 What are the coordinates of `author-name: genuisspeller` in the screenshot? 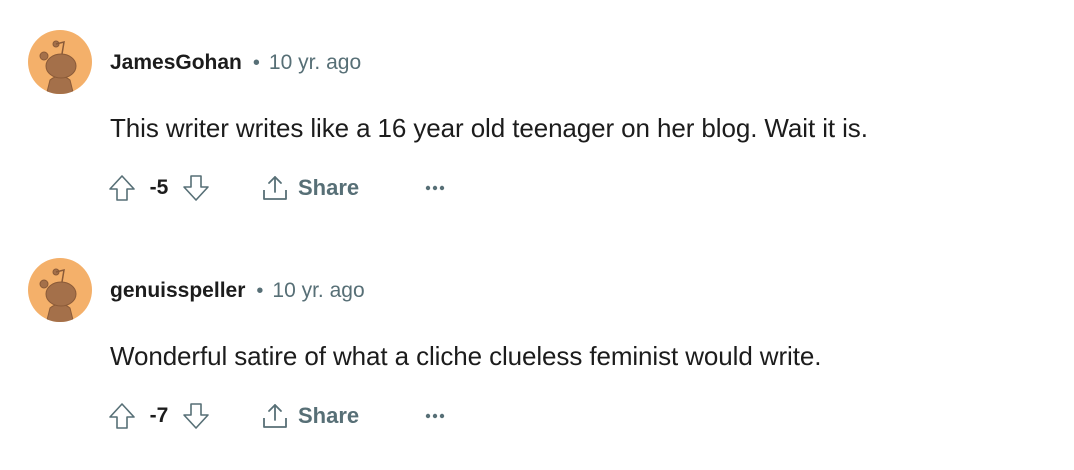 It's located at (177, 291).